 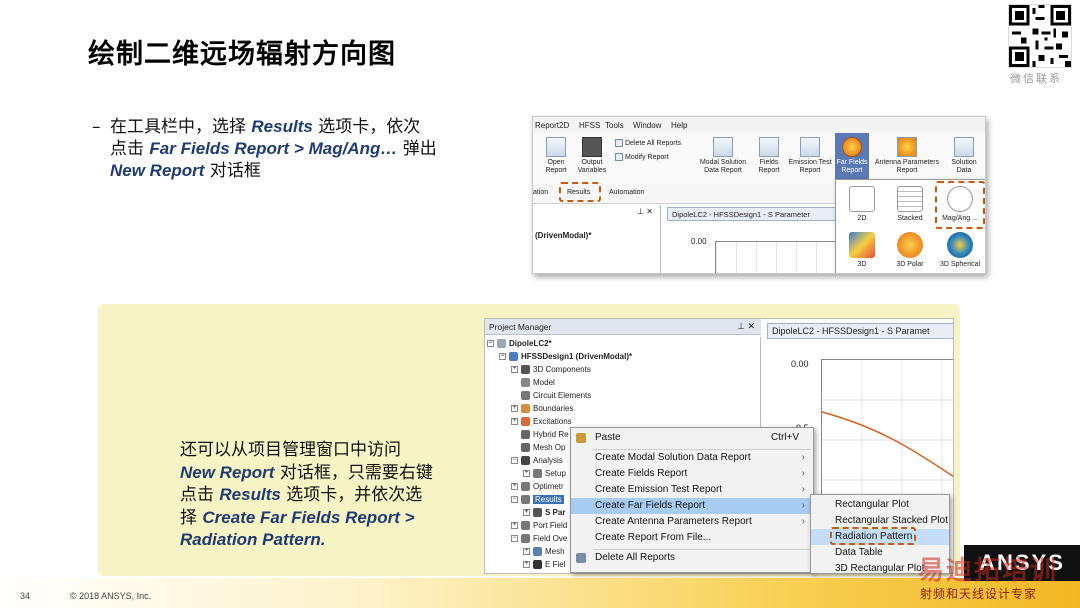 I want to click on tree-node: + Port Field, so click(x=539, y=526).